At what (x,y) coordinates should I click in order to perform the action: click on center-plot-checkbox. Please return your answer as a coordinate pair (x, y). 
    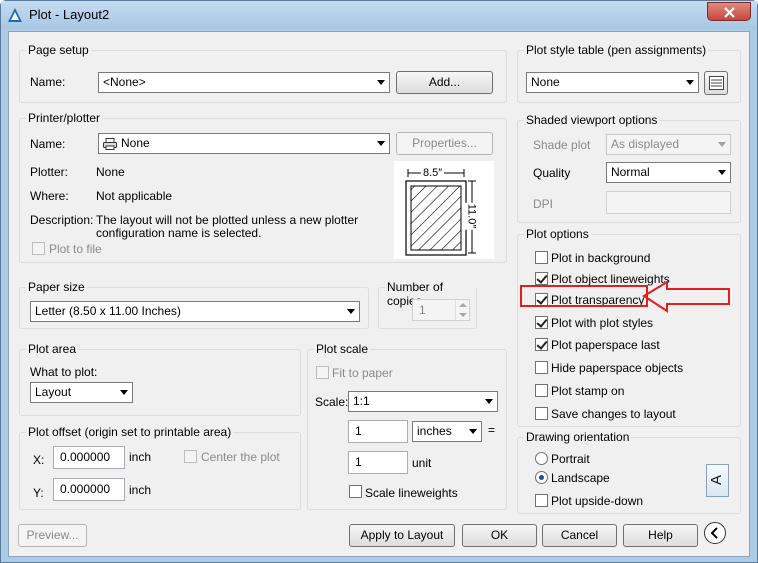
    Looking at the image, I should click on (190, 456).